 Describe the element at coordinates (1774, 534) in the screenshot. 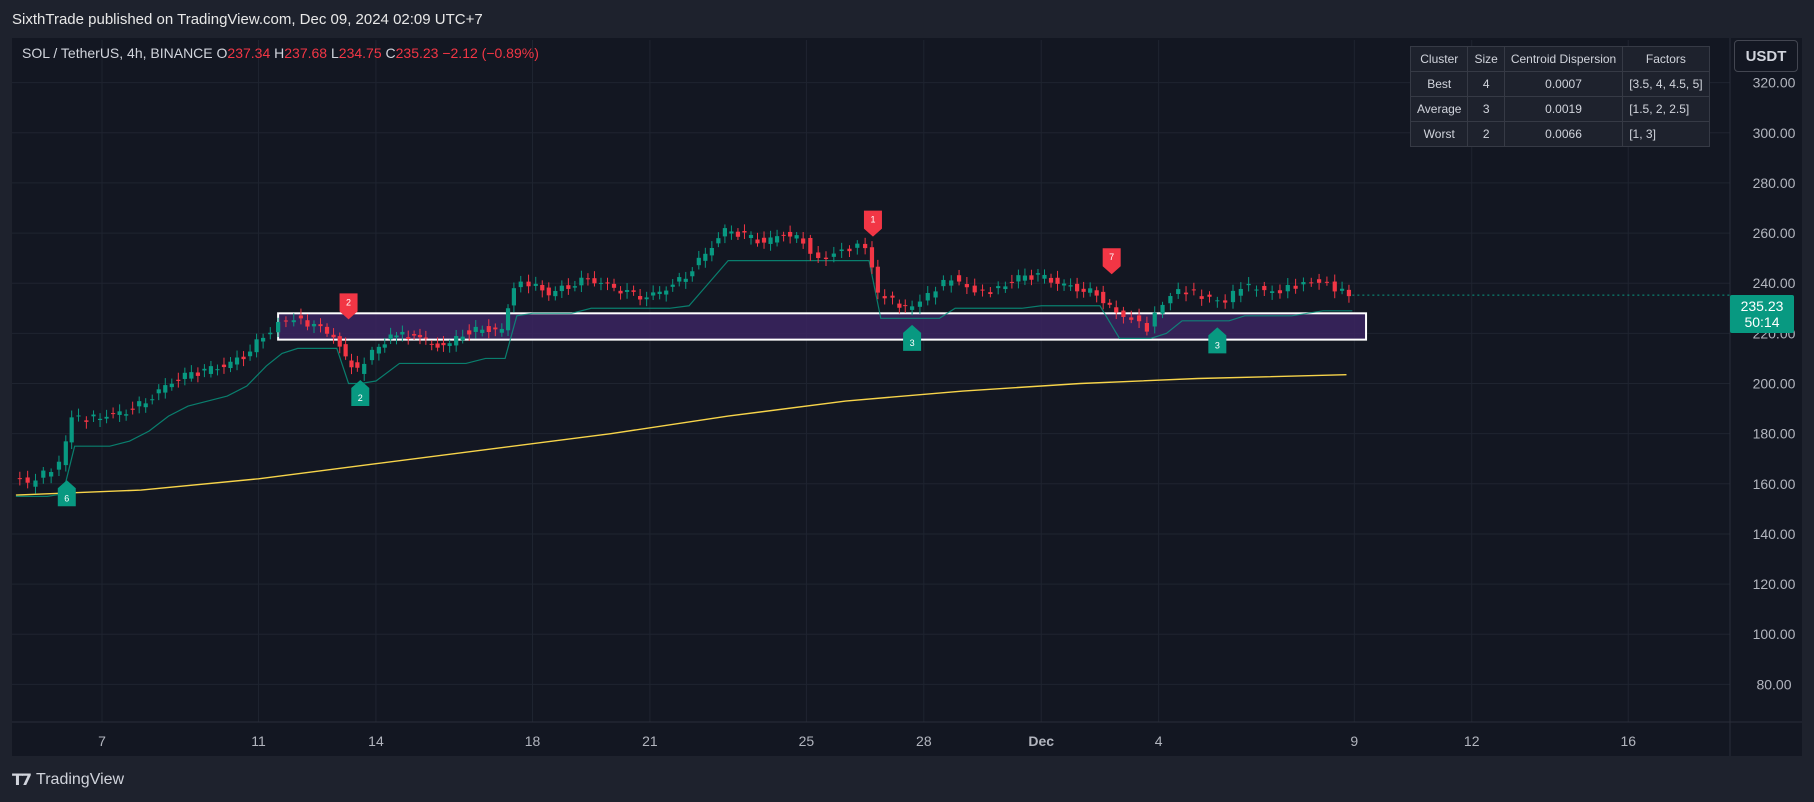

I see `y-tick-label: 140.00` at that location.